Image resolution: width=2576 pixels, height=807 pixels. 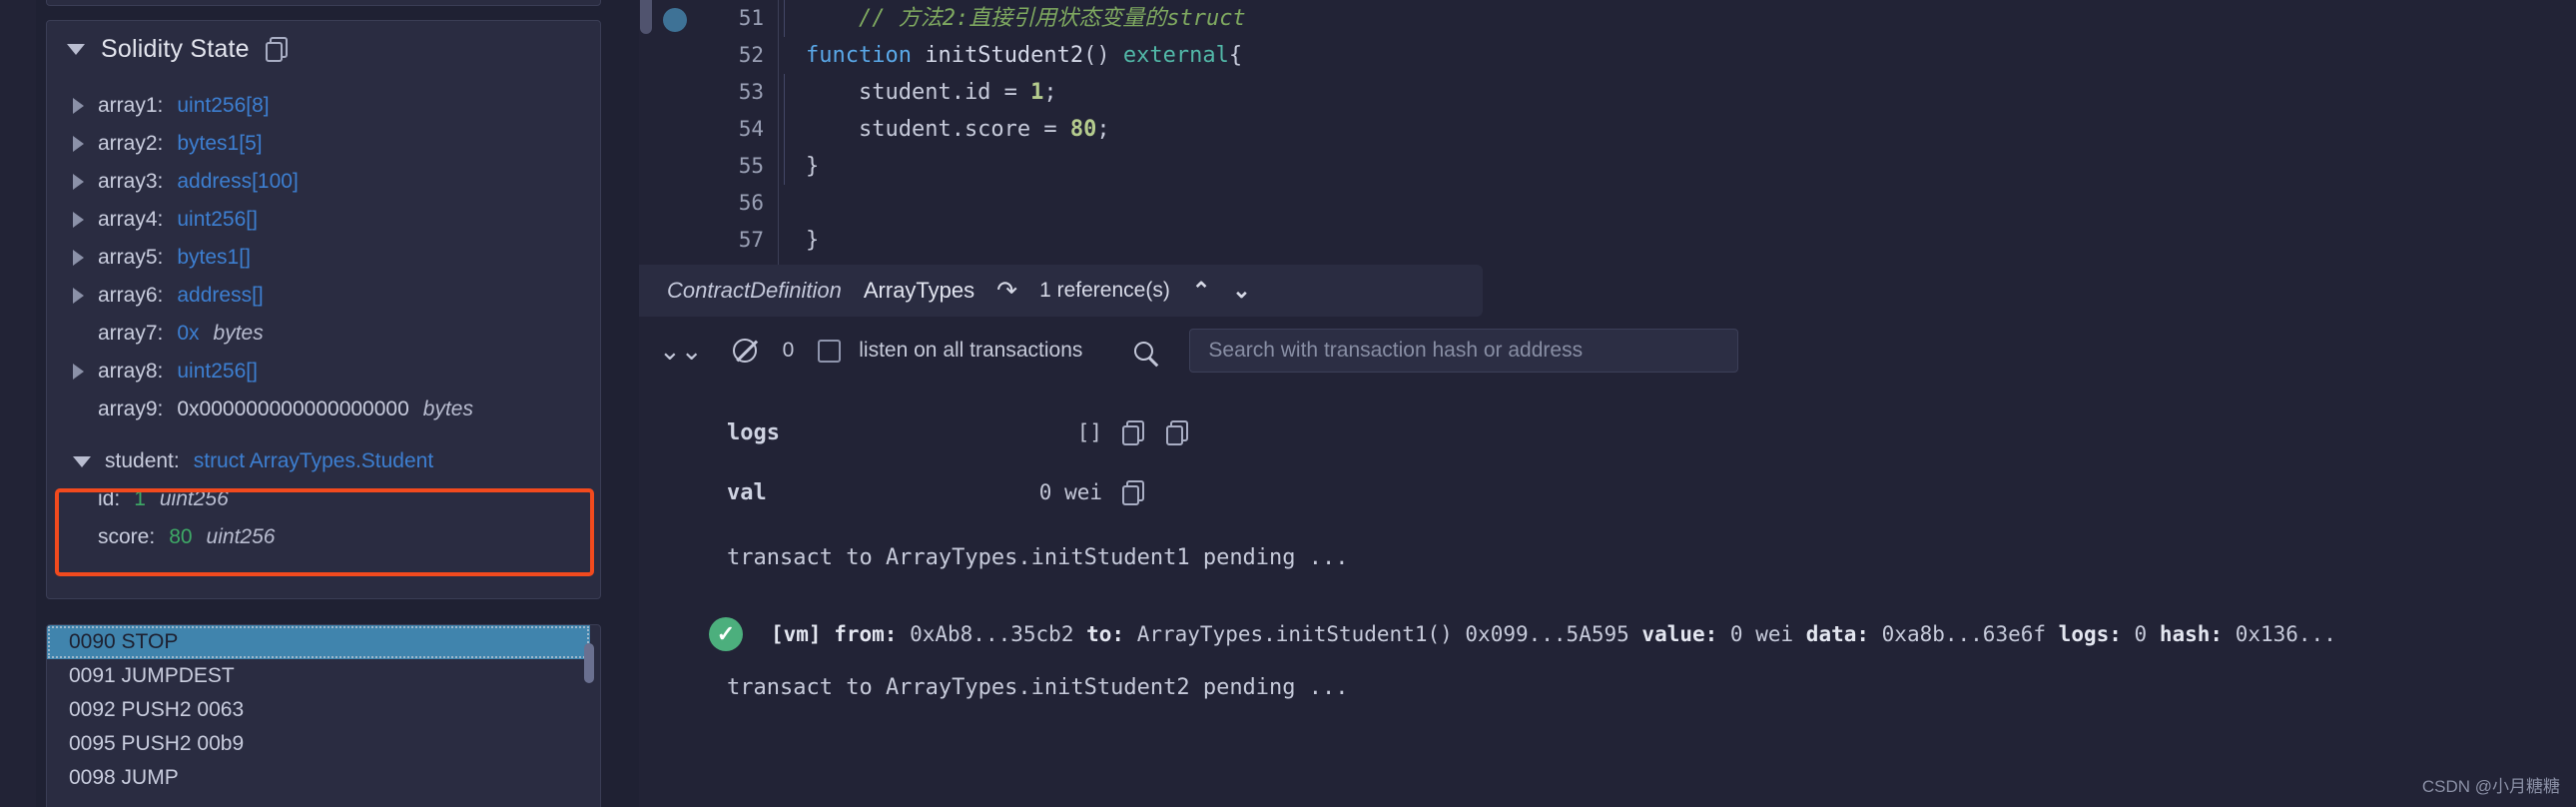 I want to click on search-input: Search with transaction hash or address, so click(x=1464, y=351).